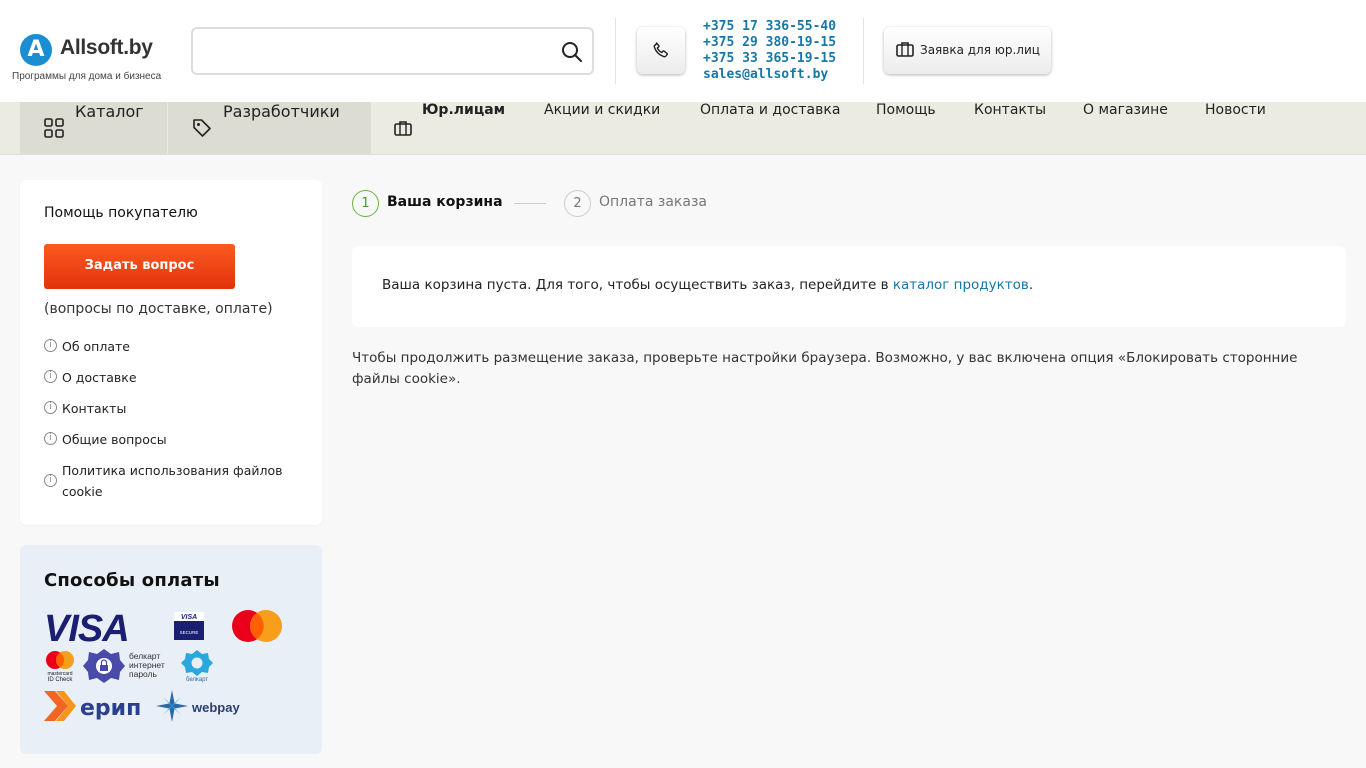 The image size is (1366, 768). I want to click on belkart-logo: белкарт, so click(197, 666).